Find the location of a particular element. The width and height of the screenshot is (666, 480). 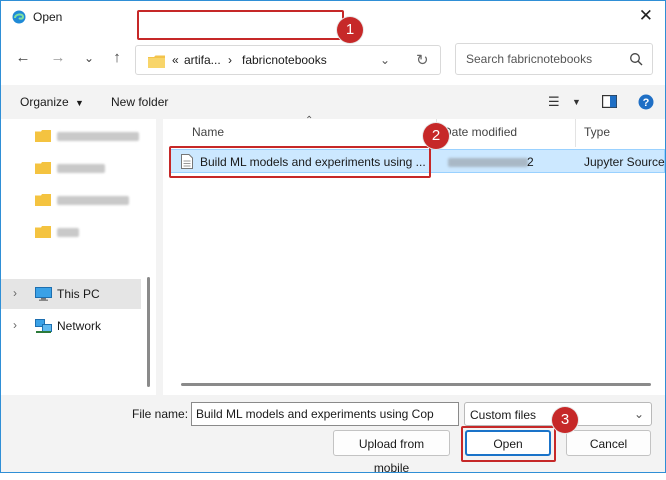

column-header-type: Type is located at coordinates (597, 132).